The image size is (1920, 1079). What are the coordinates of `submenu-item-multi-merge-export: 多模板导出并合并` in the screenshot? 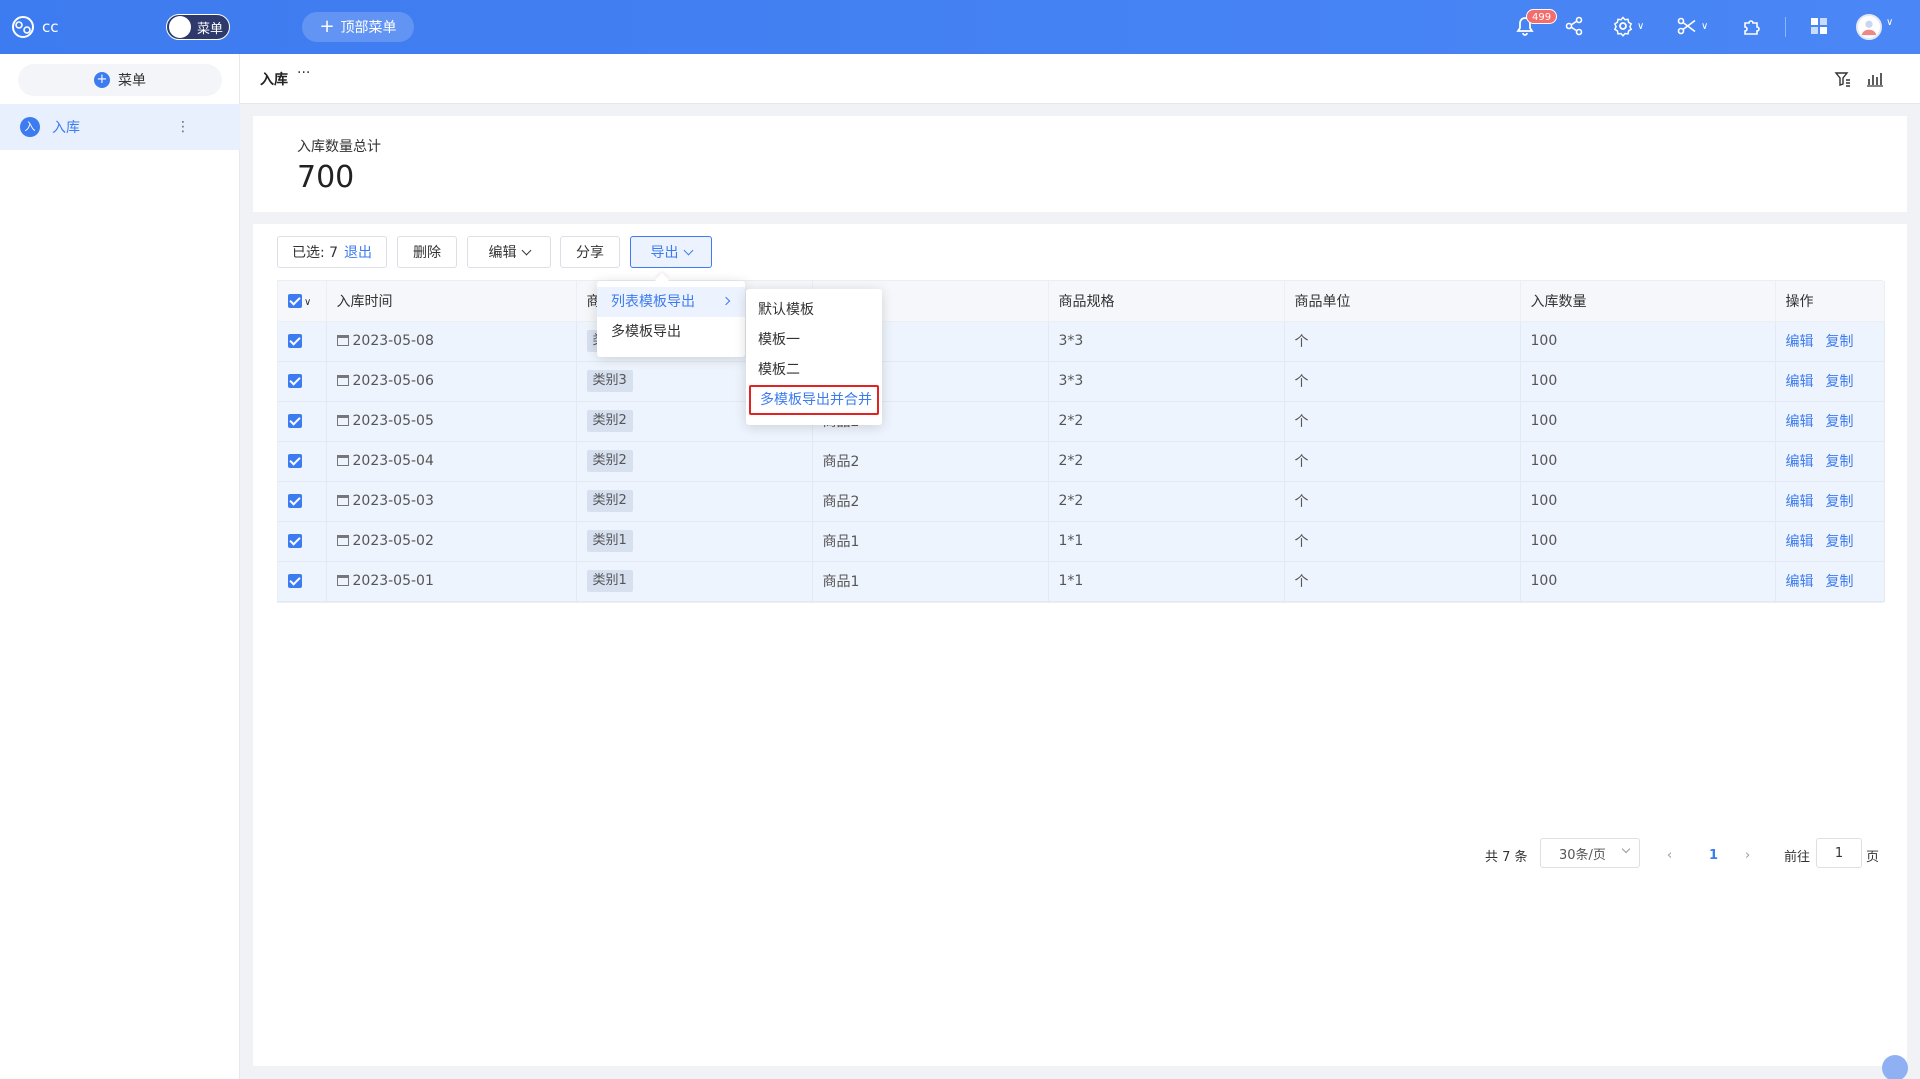 It's located at (814, 400).